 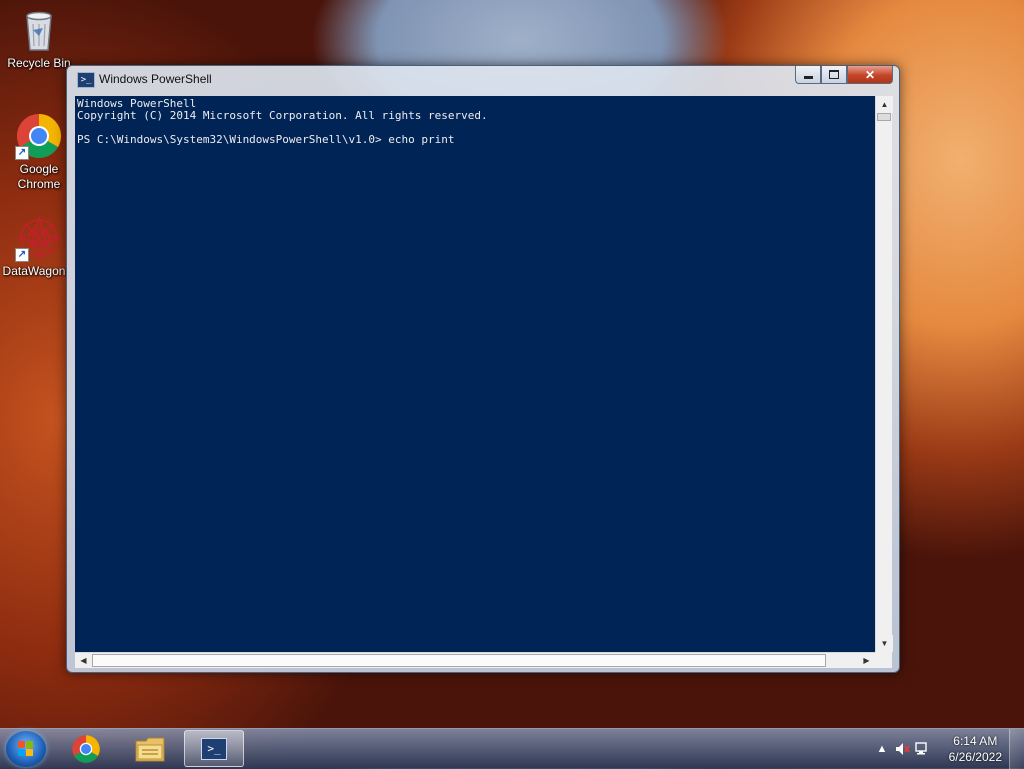 What do you see at coordinates (1016, 749) in the screenshot?
I see `show-desktop-button` at bounding box center [1016, 749].